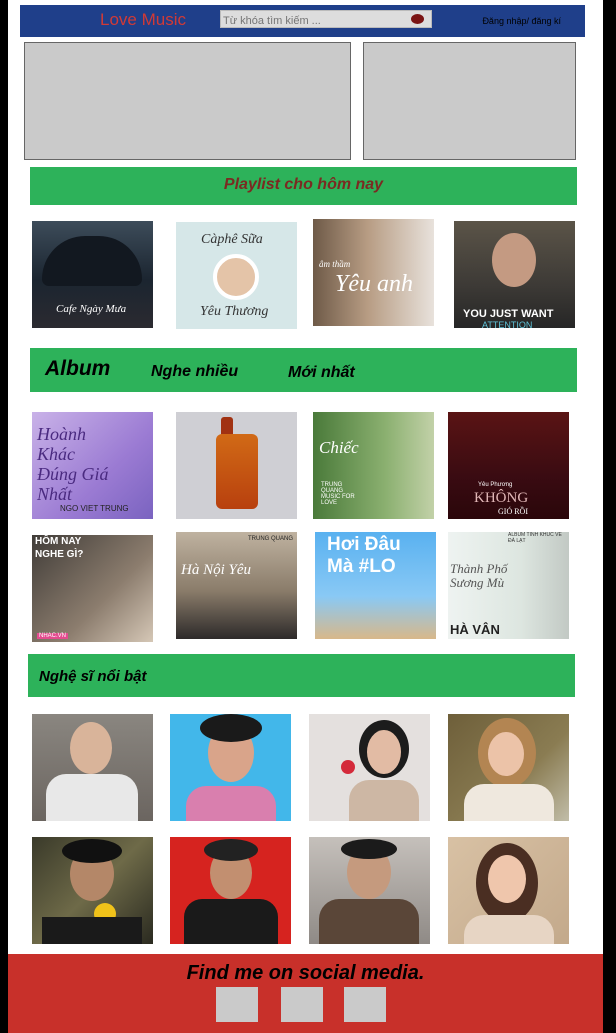 The height and width of the screenshot is (1033, 616). I want to click on playlist-section-header: Playlist cho hôm nay, so click(303, 186).